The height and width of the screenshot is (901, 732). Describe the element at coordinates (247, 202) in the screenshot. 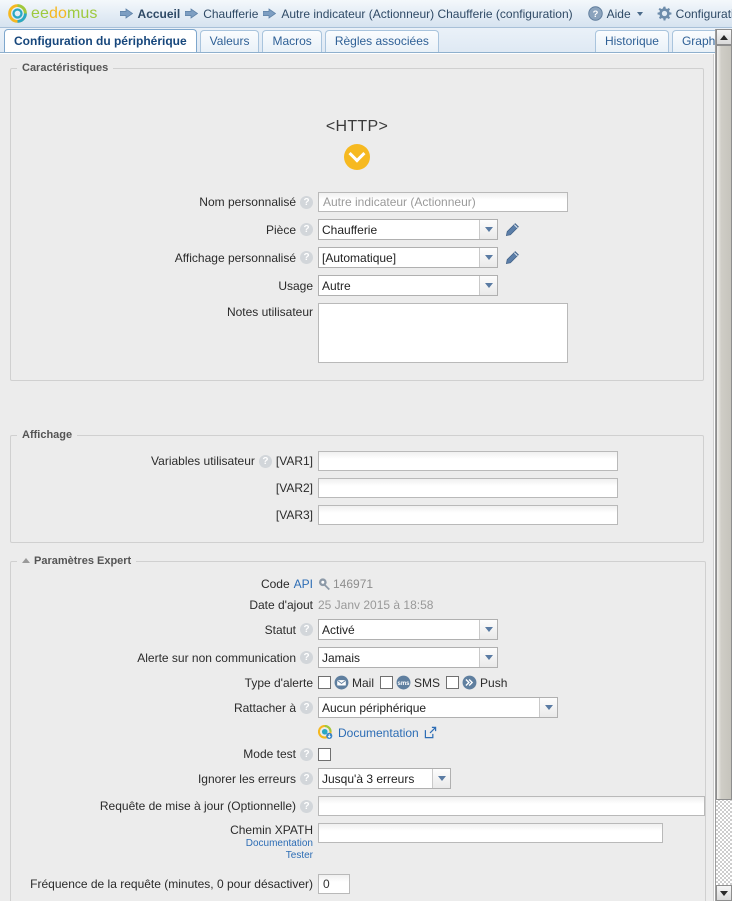

I see `label-text: Nom personnalisé` at that location.